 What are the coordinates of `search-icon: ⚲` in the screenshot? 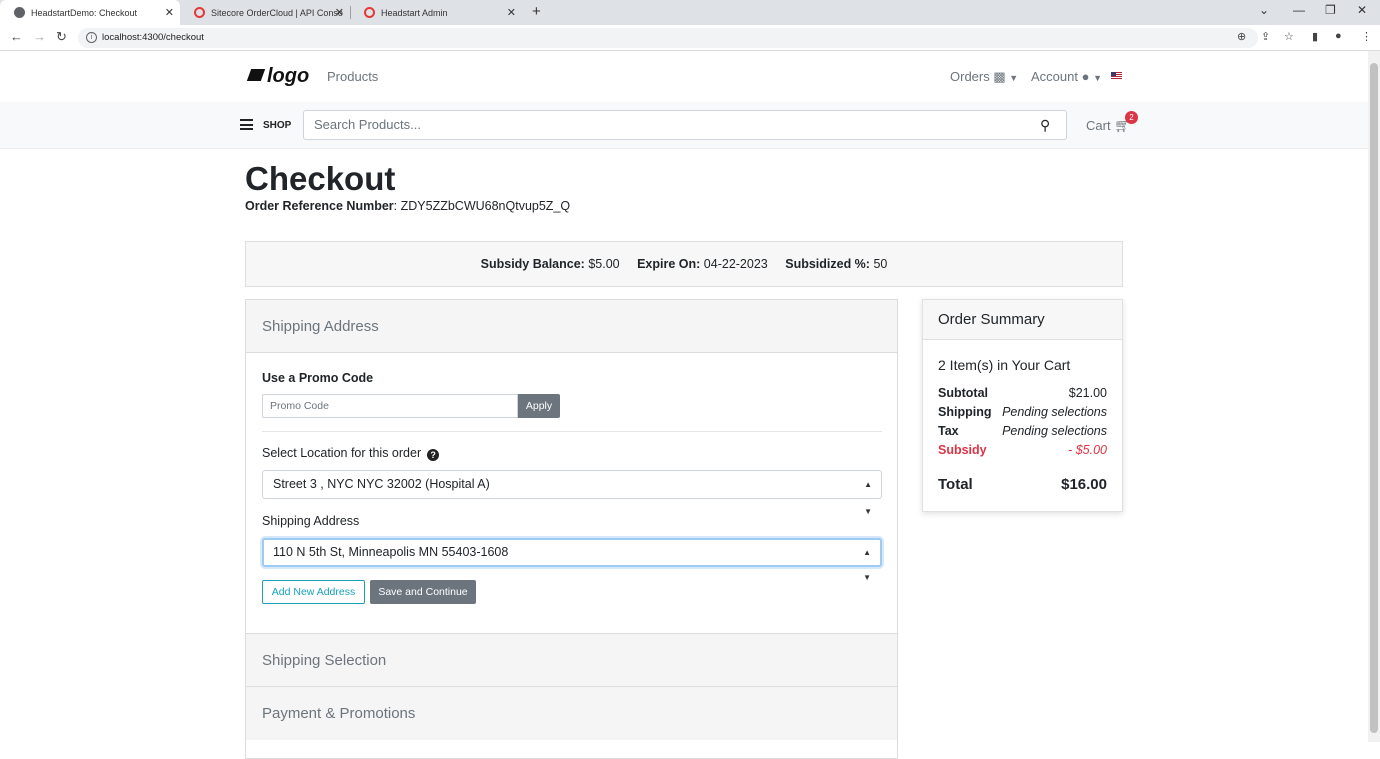 It's located at (1045, 125).